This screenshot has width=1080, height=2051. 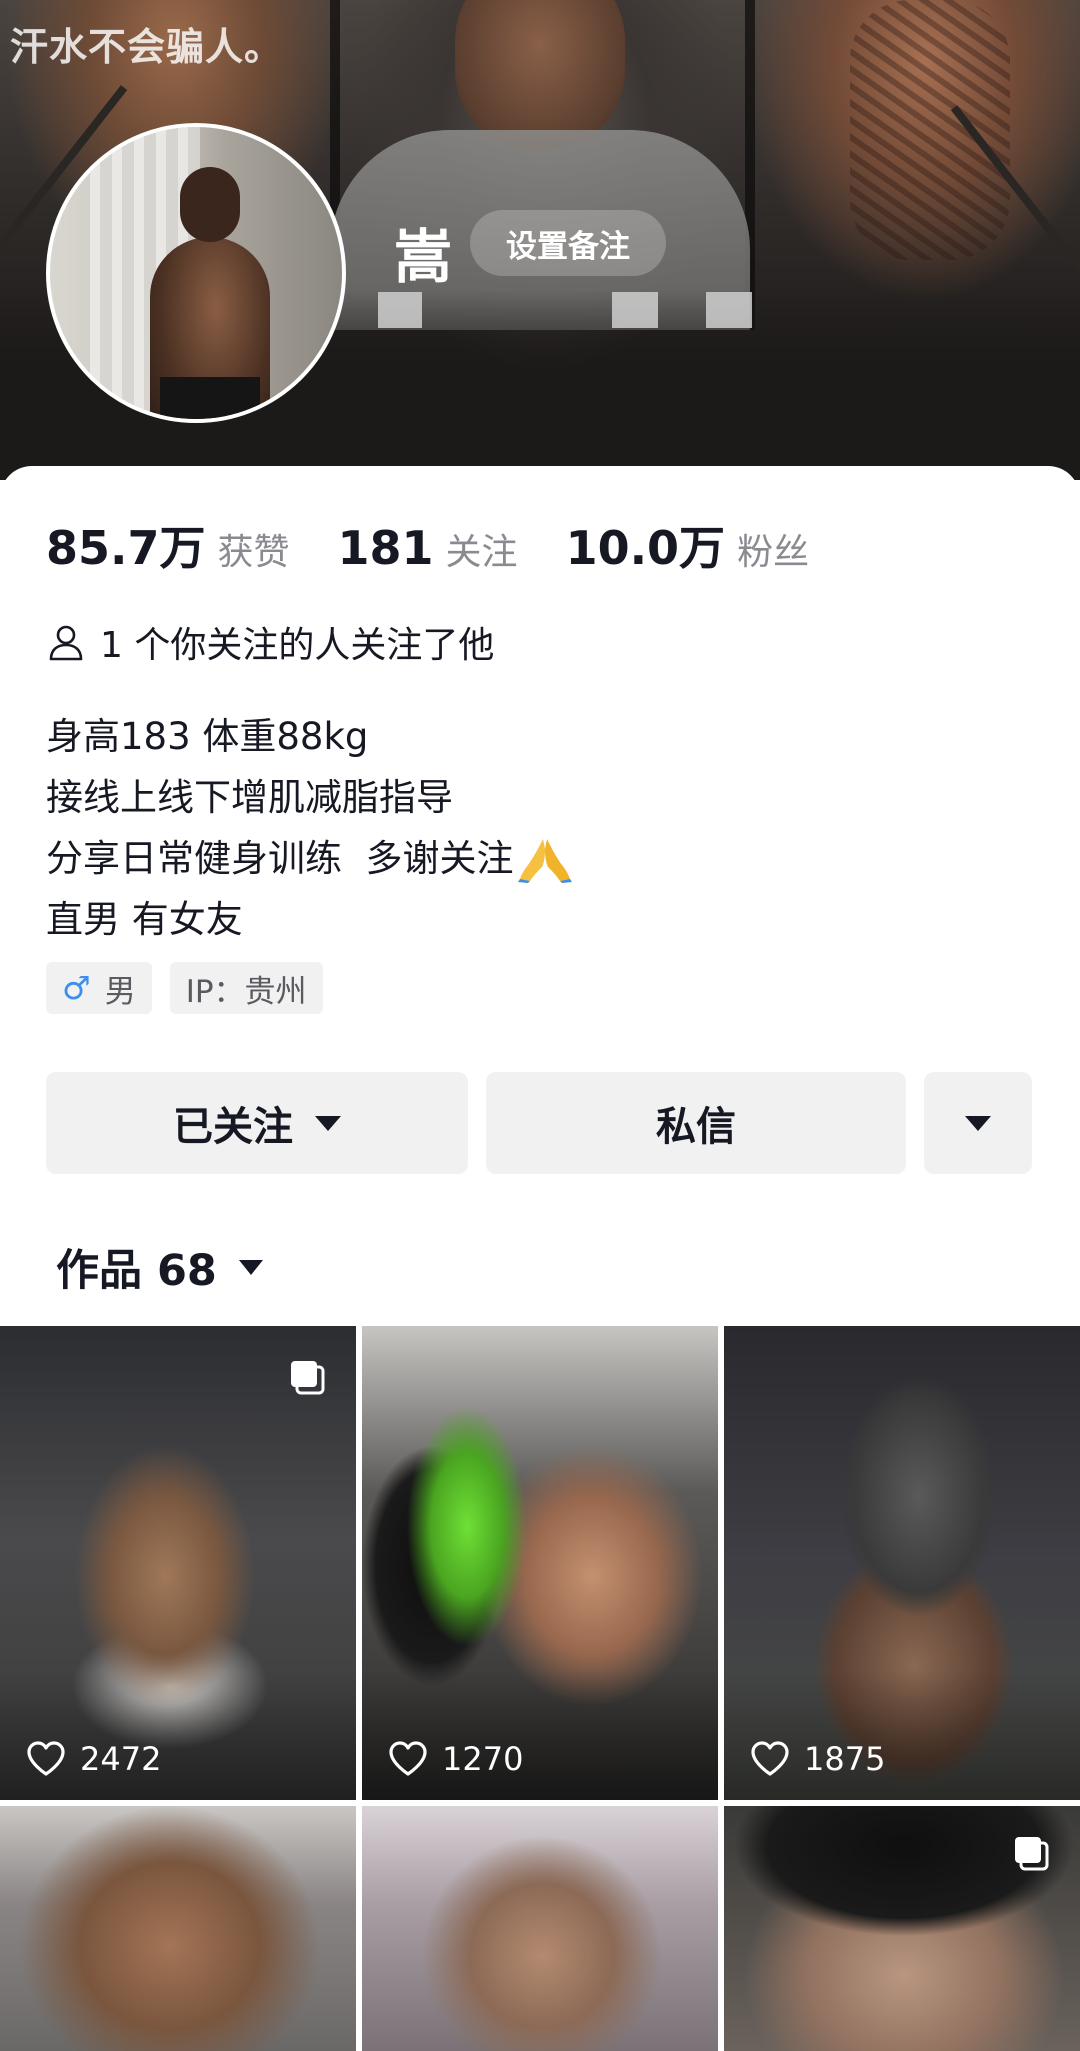 What do you see at coordinates (423, 257) in the screenshot?
I see `profile-name: 嵩` at bounding box center [423, 257].